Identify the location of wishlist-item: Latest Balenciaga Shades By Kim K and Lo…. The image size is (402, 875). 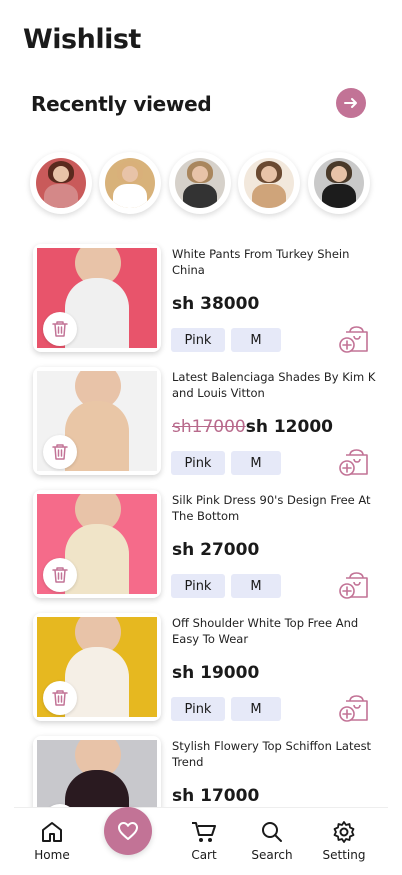
(201, 420).